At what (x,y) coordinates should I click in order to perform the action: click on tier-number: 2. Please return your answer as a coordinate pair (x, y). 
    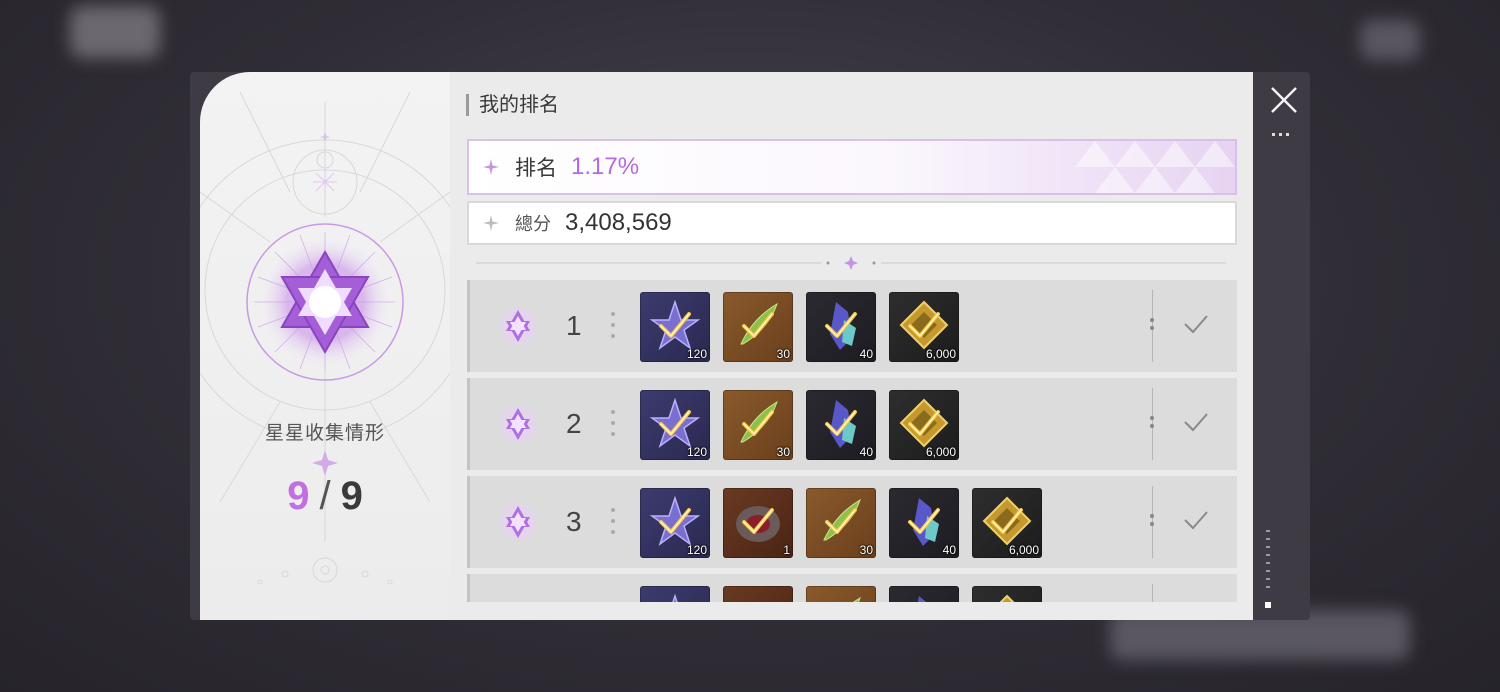
    Looking at the image, I should click on (574, 423).